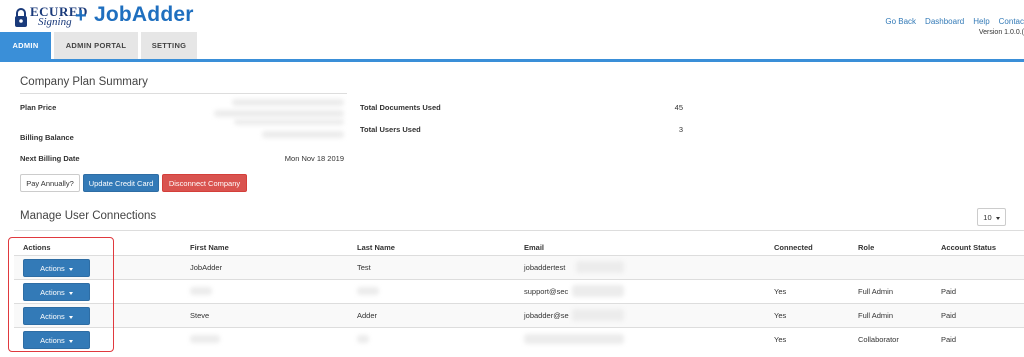 The width and height of the screenshot is (1024, 357). Describe the element at coordinates (88, 216) in the screenshot. I see `user-connections-title: Manage User Connections` at that location.